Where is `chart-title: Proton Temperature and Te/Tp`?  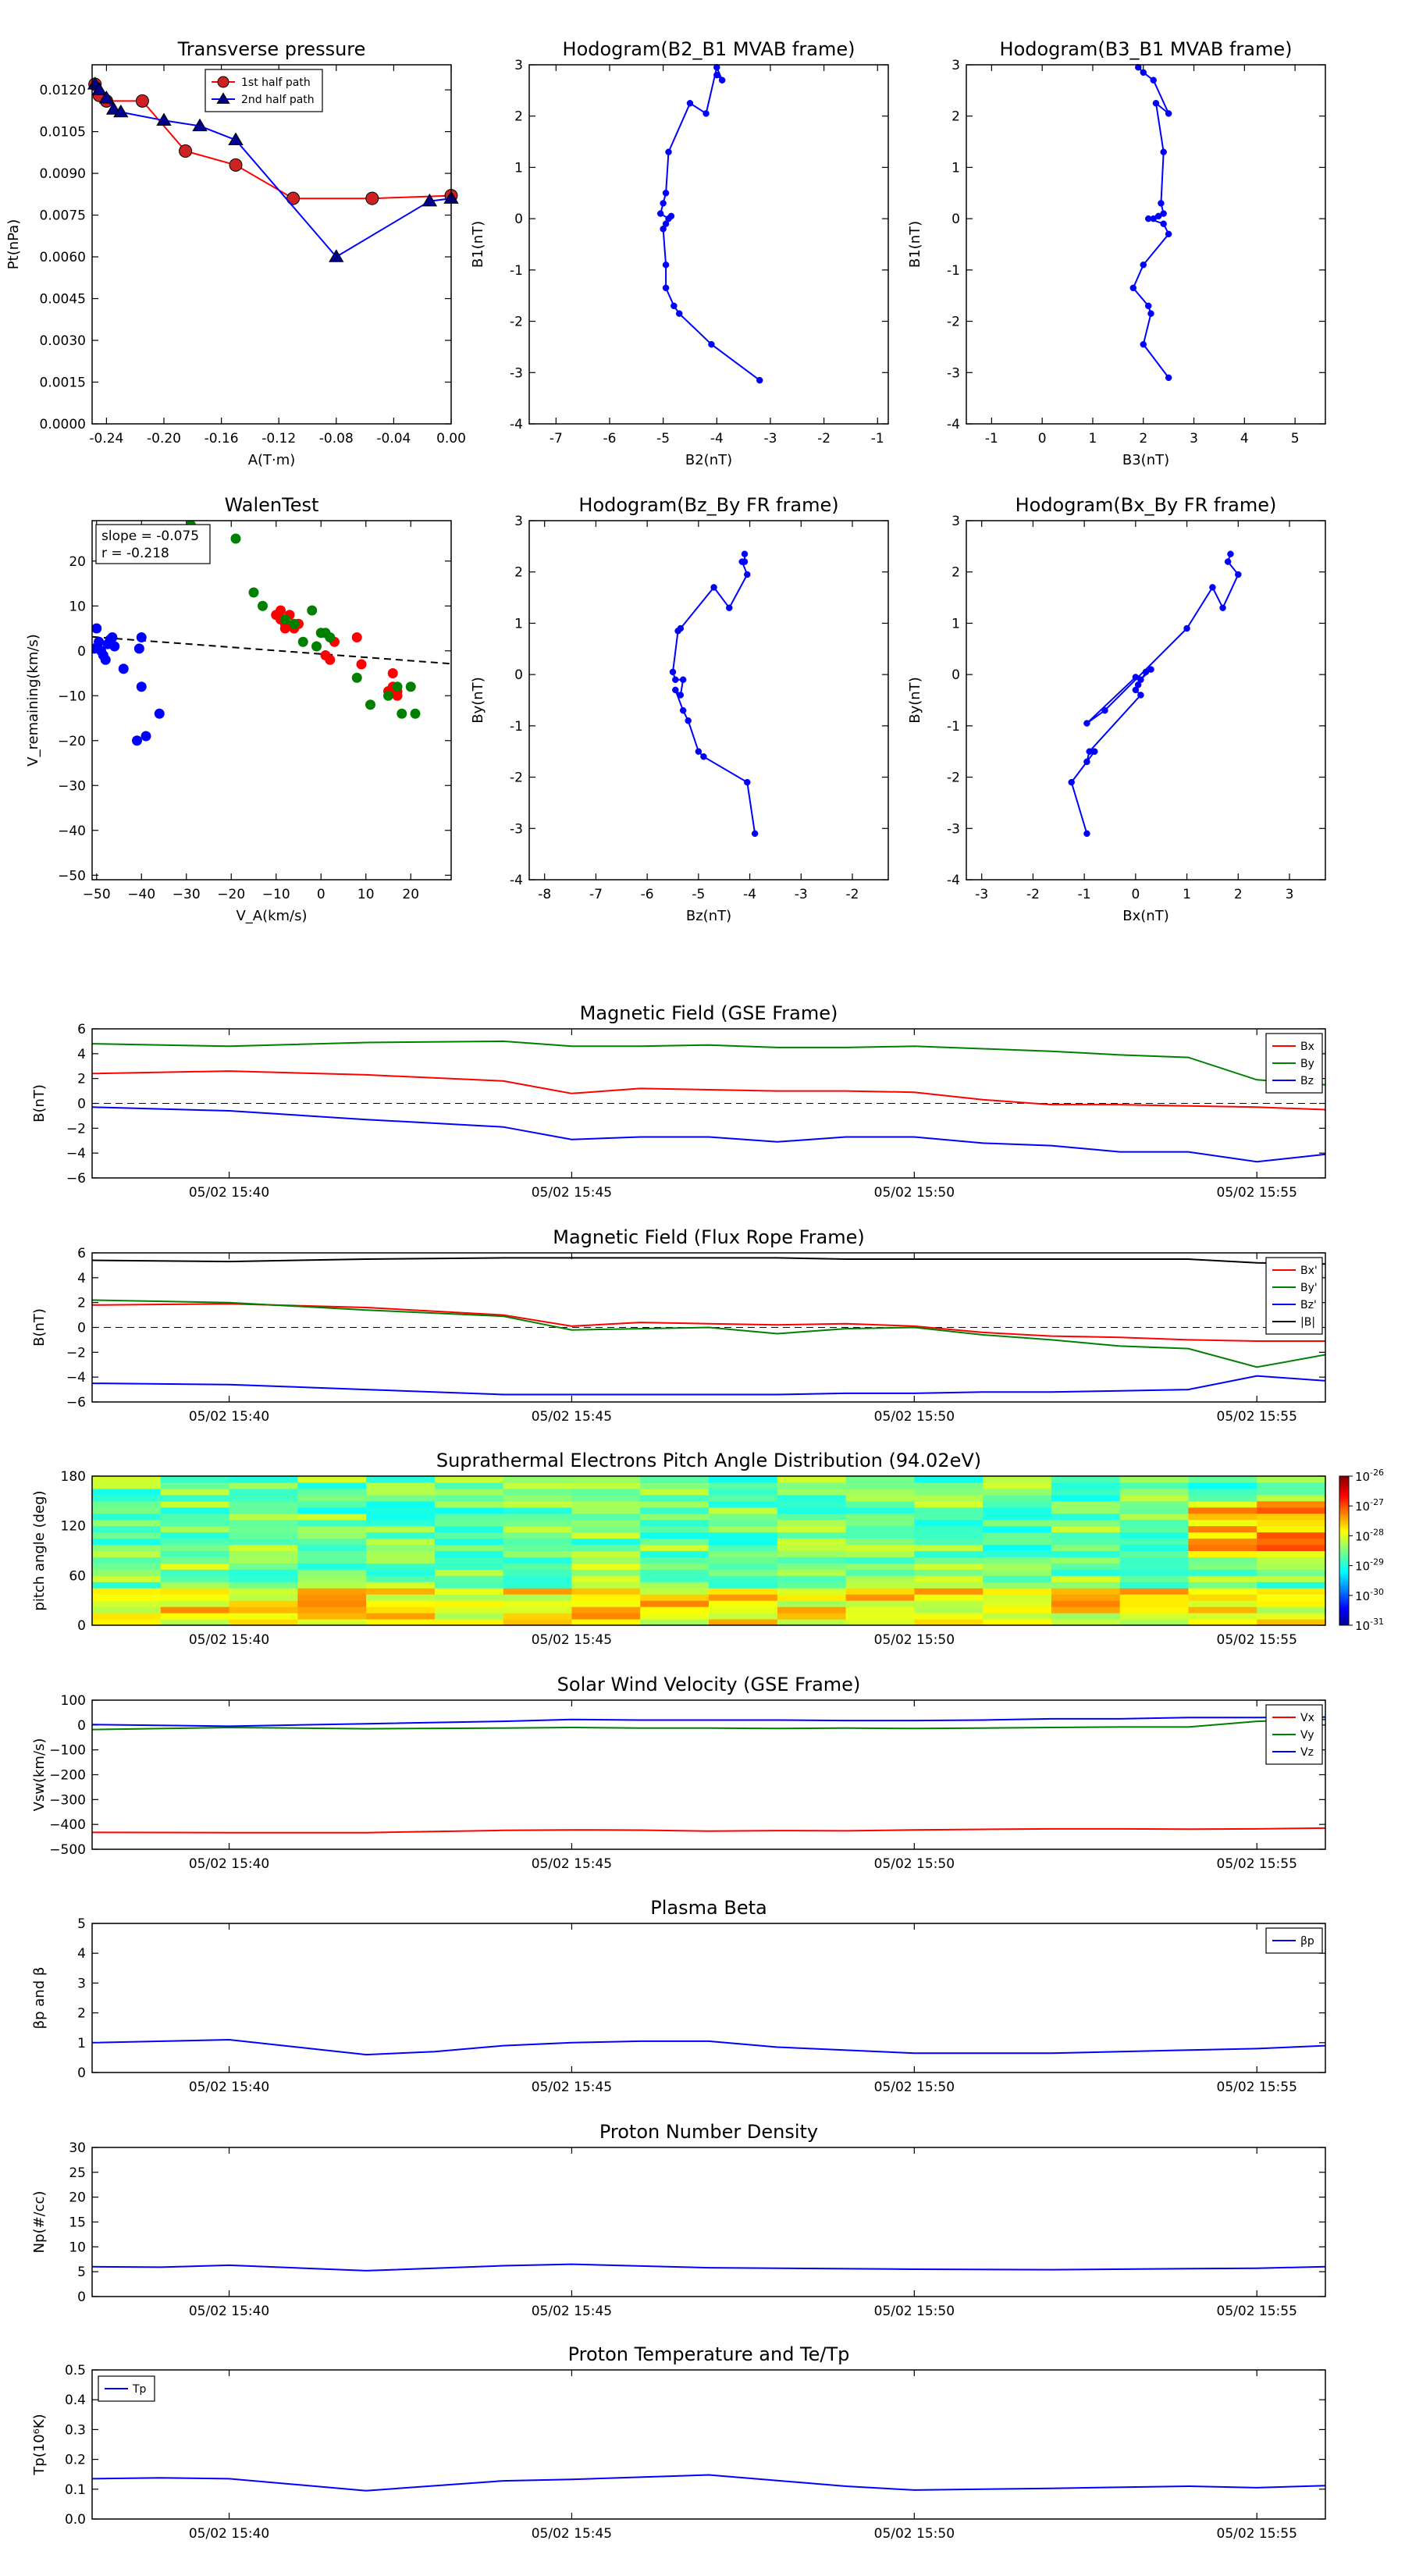 chart-title: Proton Temperature and Te/Tp is located at coordinates (709, 2354).